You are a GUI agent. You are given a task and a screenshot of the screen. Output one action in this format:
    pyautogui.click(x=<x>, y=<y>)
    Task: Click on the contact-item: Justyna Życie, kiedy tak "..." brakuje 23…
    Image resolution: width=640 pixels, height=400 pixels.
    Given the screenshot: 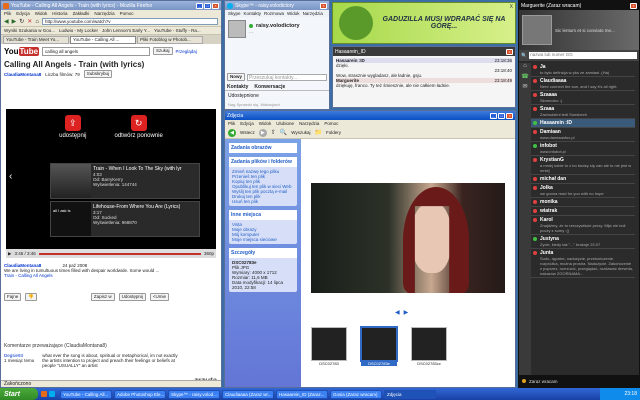 What is the action you would take?
    pyautogui.click(x=583, y=242)
    